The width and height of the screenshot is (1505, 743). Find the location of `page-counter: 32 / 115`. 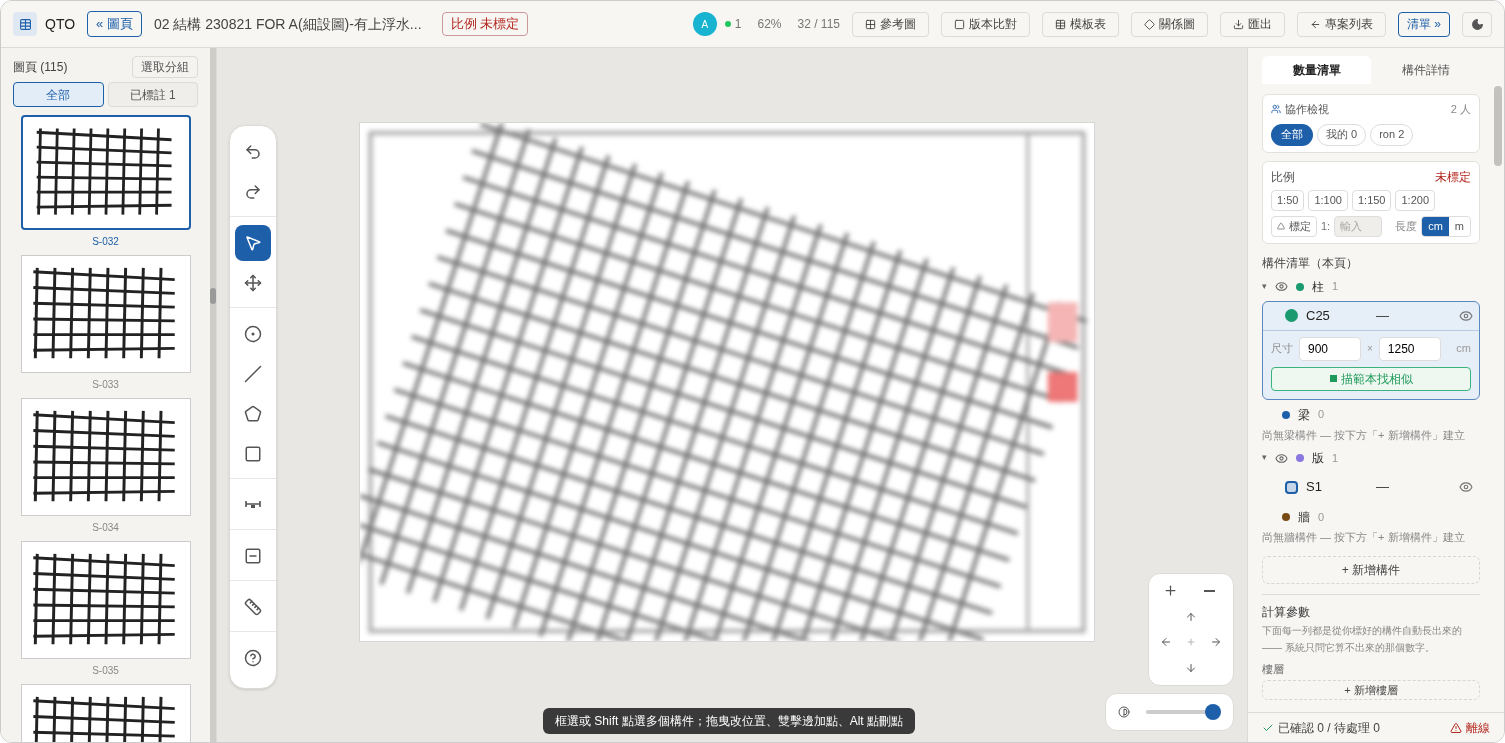

page-counter: 32 / 115 is located at coordinates (818, 24).